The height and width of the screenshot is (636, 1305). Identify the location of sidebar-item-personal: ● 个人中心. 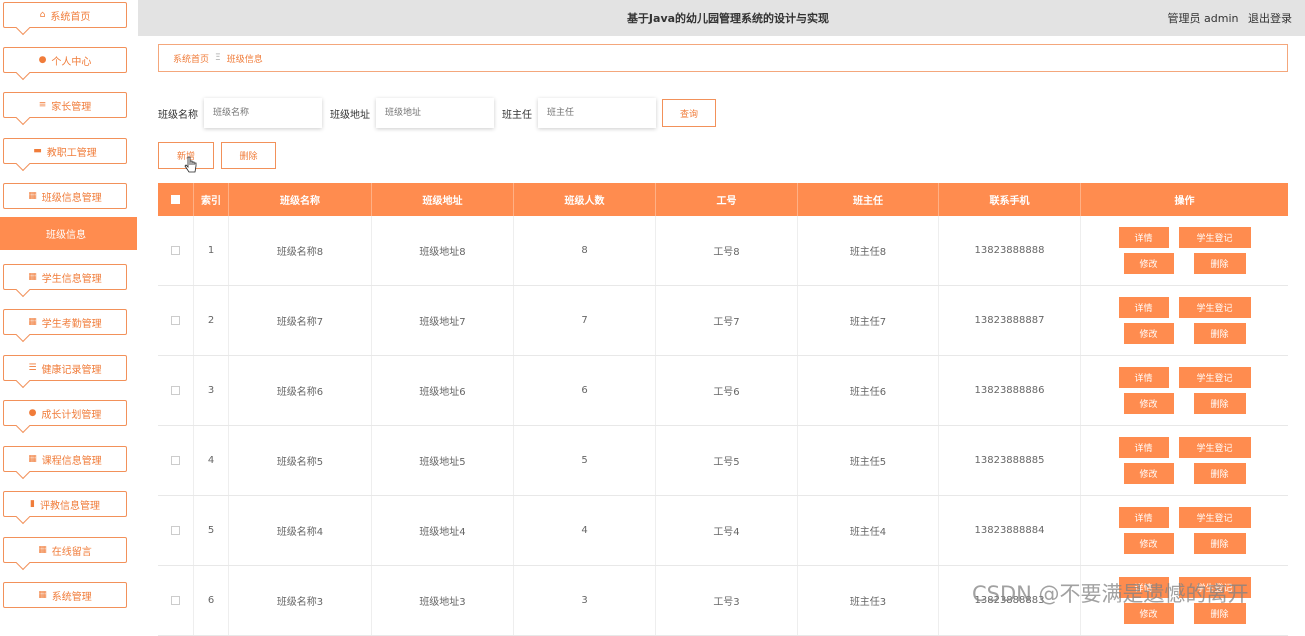
(65, 64).